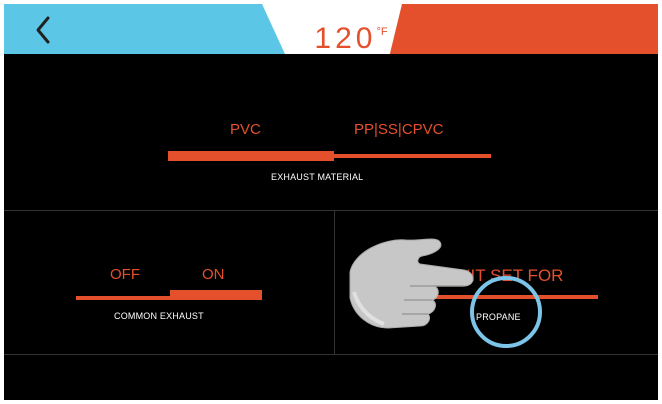 Image resolution: width=662 pixels, height=404 pixels. Describe the element at coordinates (159, 316) in the screenshot. I see `common-exhaust-caption: COMMON EXHAUST` at that location.